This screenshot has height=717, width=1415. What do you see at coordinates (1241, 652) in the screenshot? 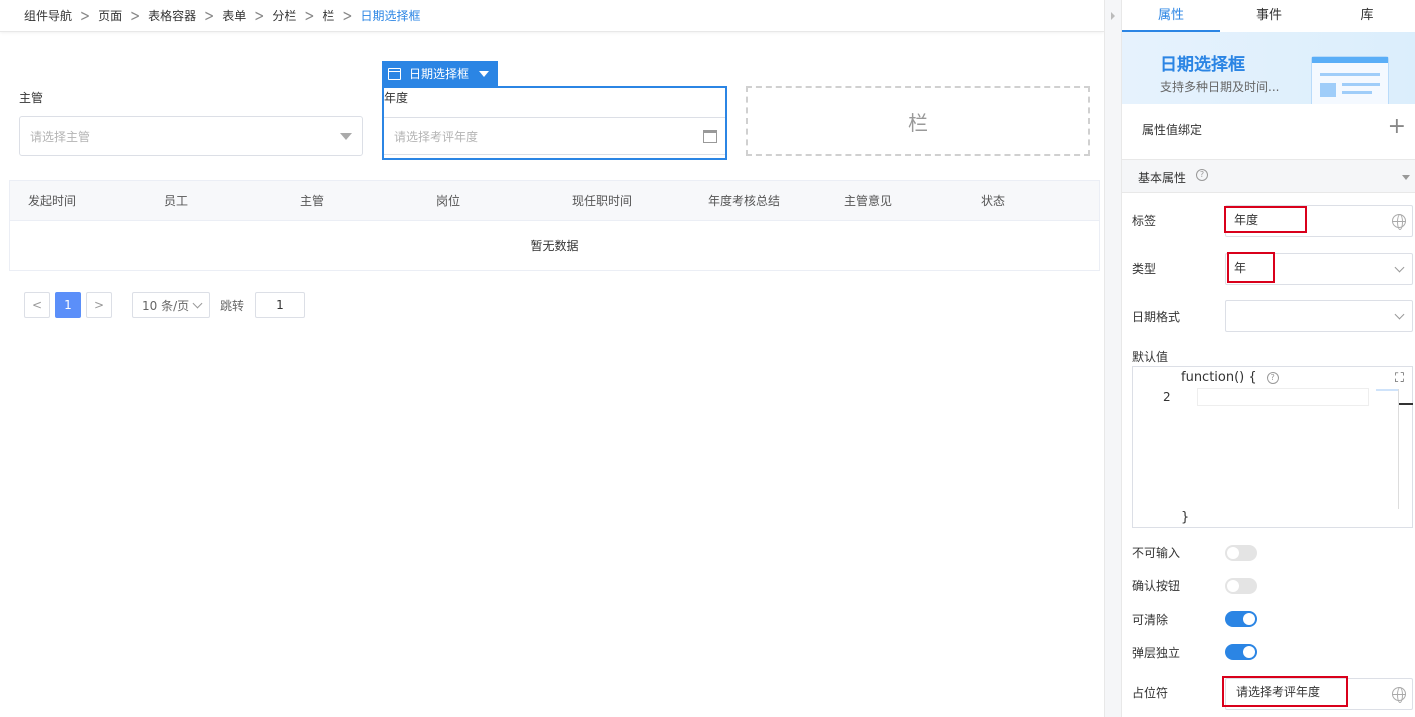
I see `popup-independent-toggle` at bounding box center [1241, 652].